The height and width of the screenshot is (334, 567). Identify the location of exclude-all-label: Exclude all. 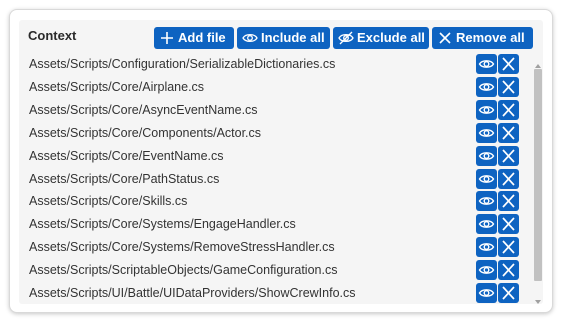
(391, 37).